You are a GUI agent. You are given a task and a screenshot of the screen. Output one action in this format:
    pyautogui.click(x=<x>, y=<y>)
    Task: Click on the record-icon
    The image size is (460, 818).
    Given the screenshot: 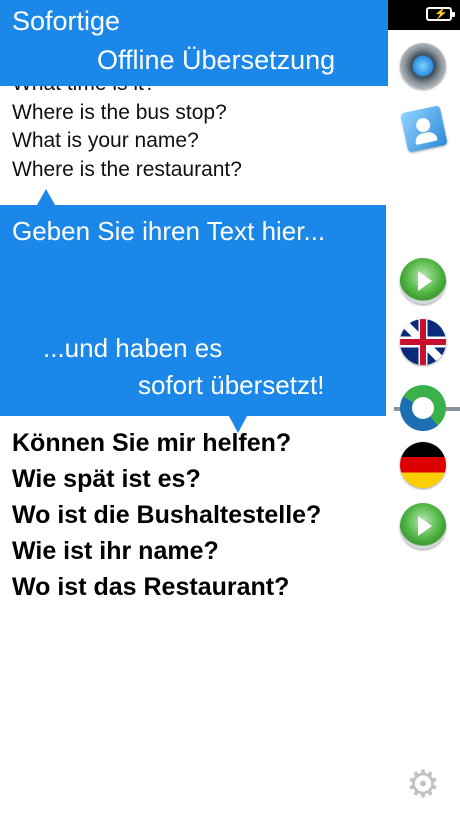 What is the action you would take?
    pyautogui.click(x=423, y=66)
    